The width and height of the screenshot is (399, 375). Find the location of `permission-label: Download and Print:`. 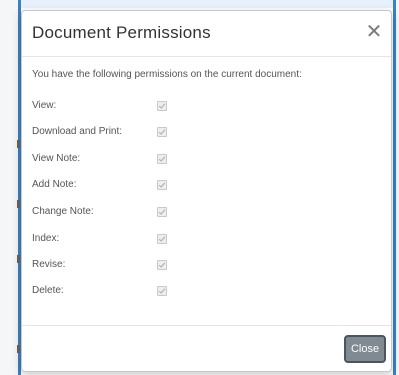

permission-label: Download and Print: is located at coordinates (77, 131).